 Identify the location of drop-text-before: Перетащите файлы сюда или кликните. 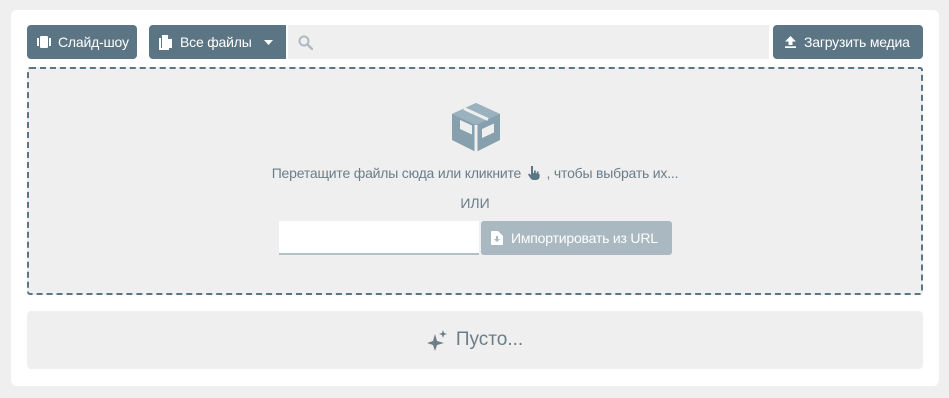
(396, 173).